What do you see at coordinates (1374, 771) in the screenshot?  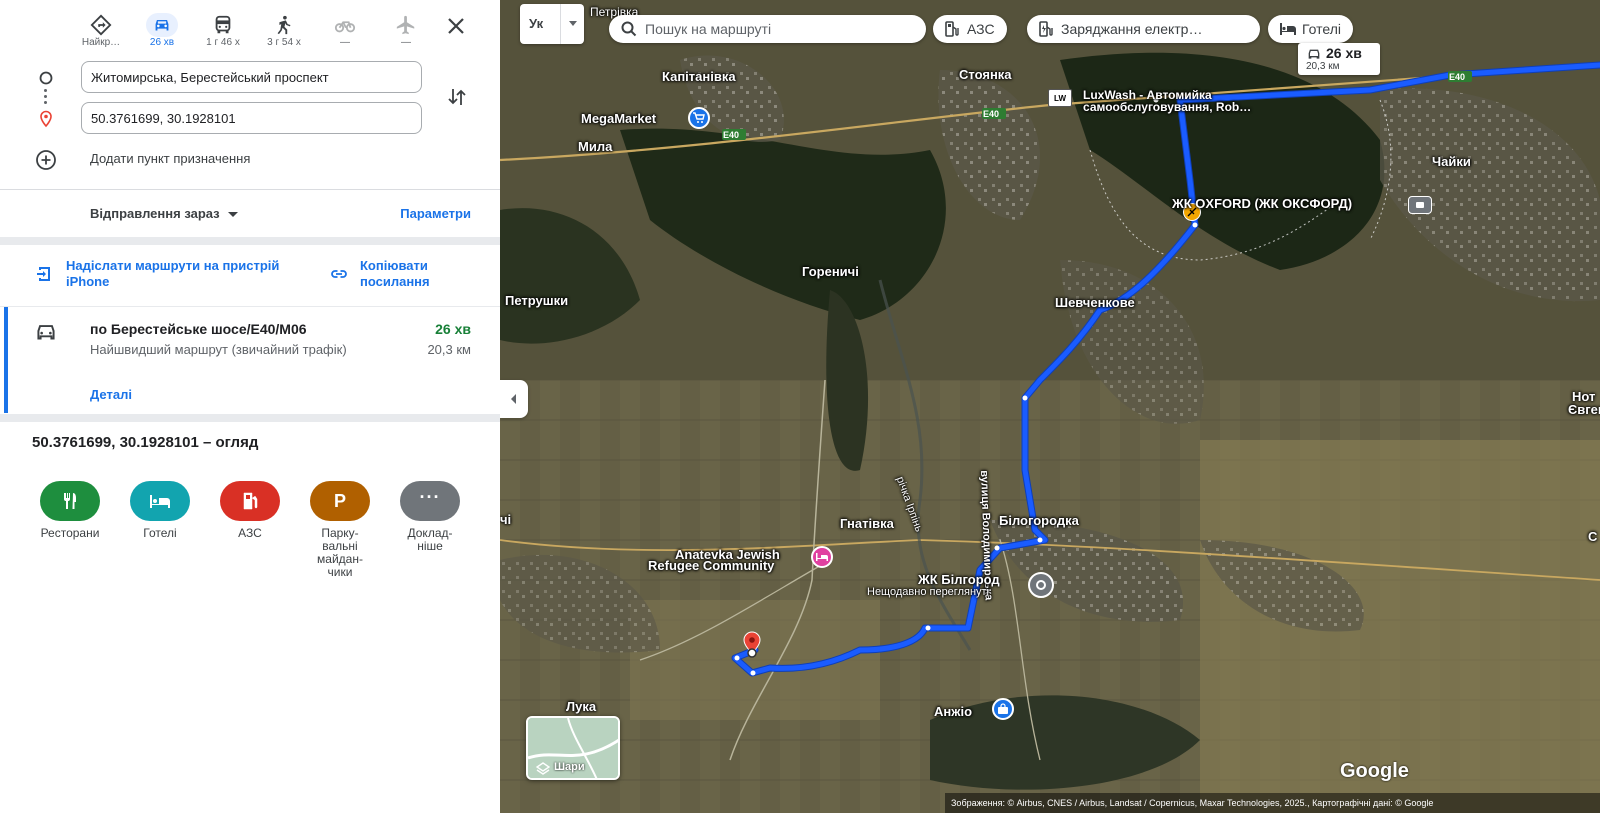 I see `google-logo: Google` at bounding box center [1374, 771].